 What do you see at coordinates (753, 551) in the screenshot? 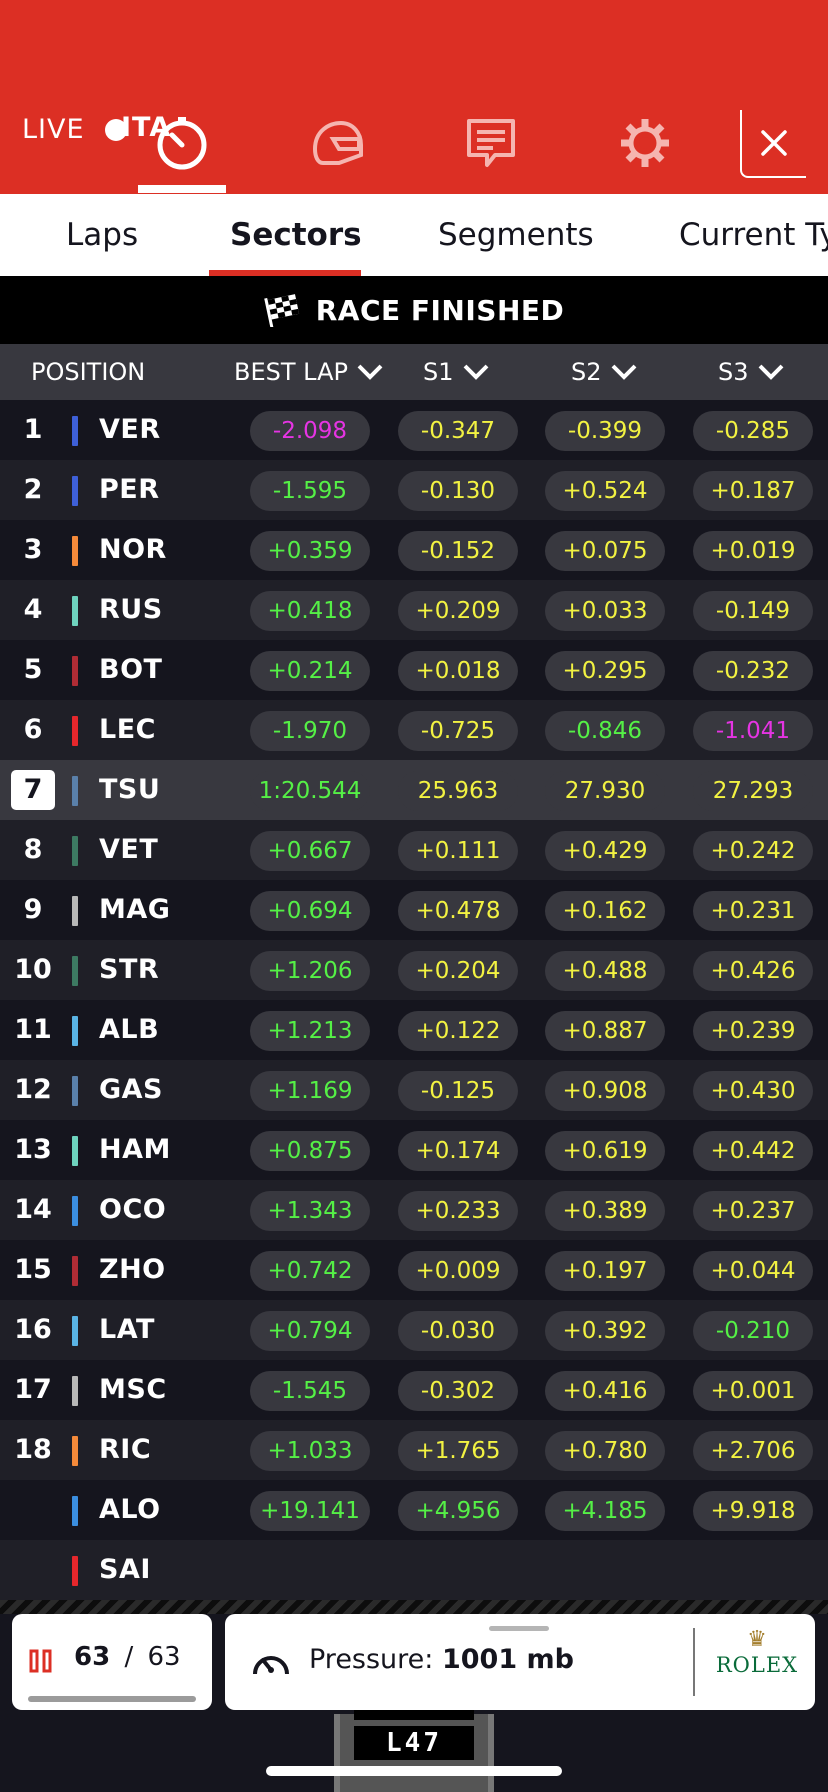
I see `s3-value: +0.019` at bounding box center [753, 551].